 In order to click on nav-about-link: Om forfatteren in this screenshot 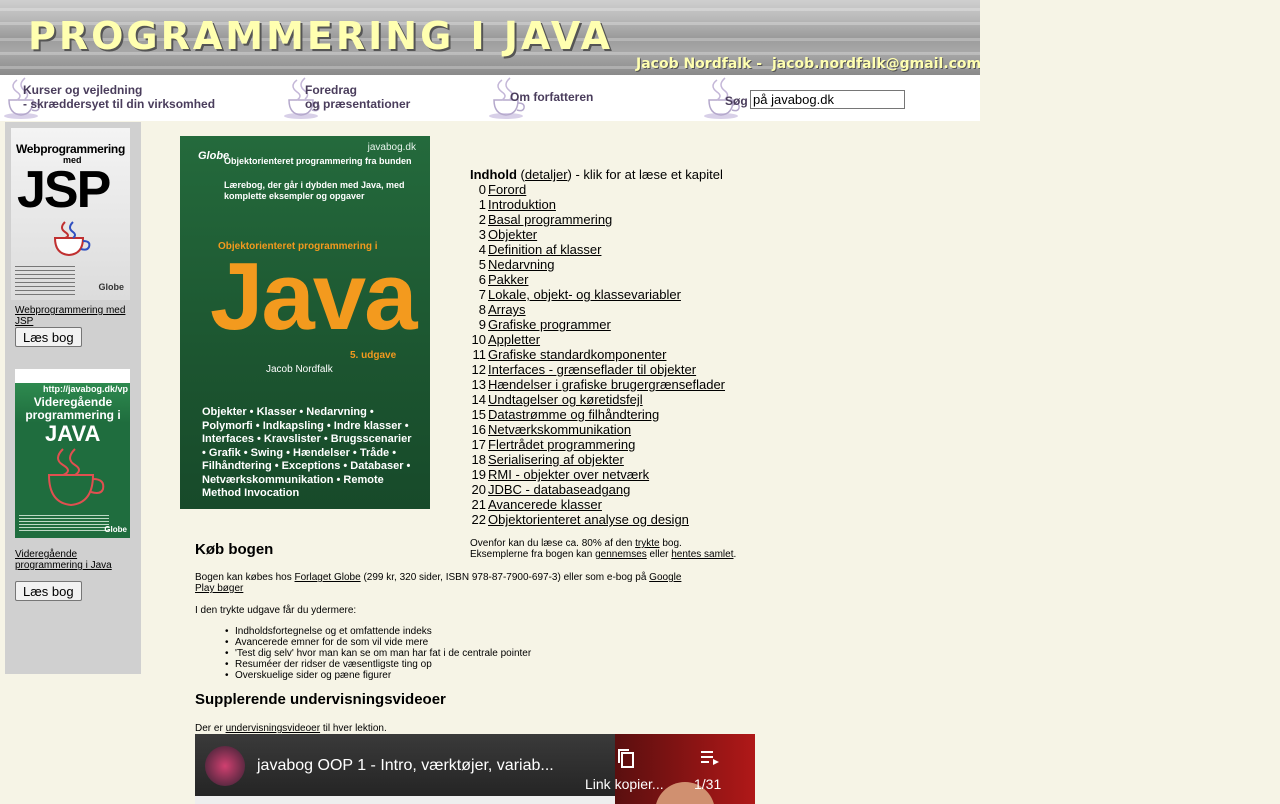, I will do `click(551, 97)`.